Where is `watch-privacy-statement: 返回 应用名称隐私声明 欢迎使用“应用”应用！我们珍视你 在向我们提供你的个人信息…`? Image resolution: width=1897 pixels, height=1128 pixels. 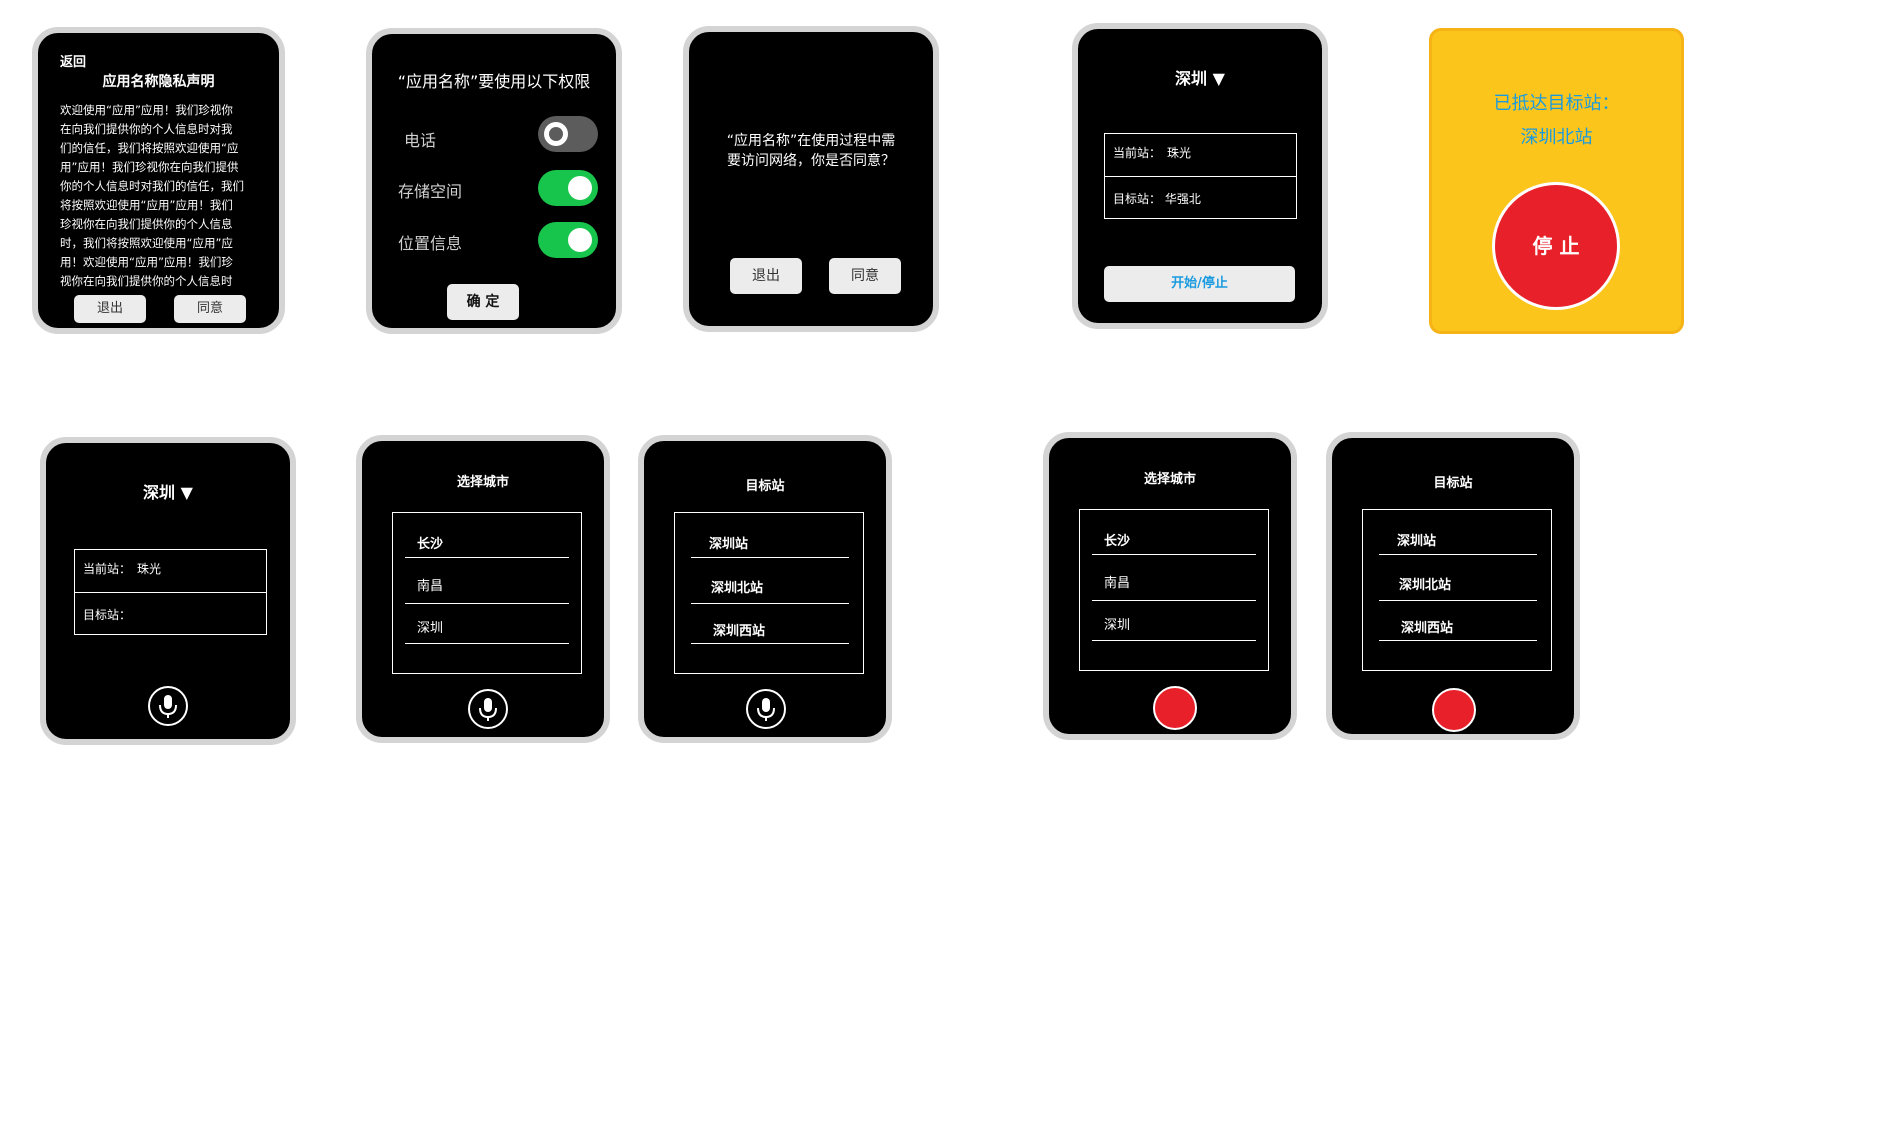 watch-privacy-statement: 返回 应用名称隐私声明 欢迎使用“应用”应用！我们珍视你 在向我们提供你的个人信息… is located at coordinates (158, 180).